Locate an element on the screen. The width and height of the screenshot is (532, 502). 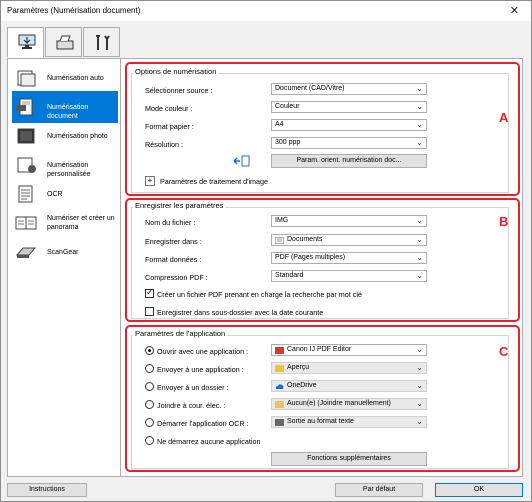
tab-scan-from-panel is located at coordinates (63, 42).